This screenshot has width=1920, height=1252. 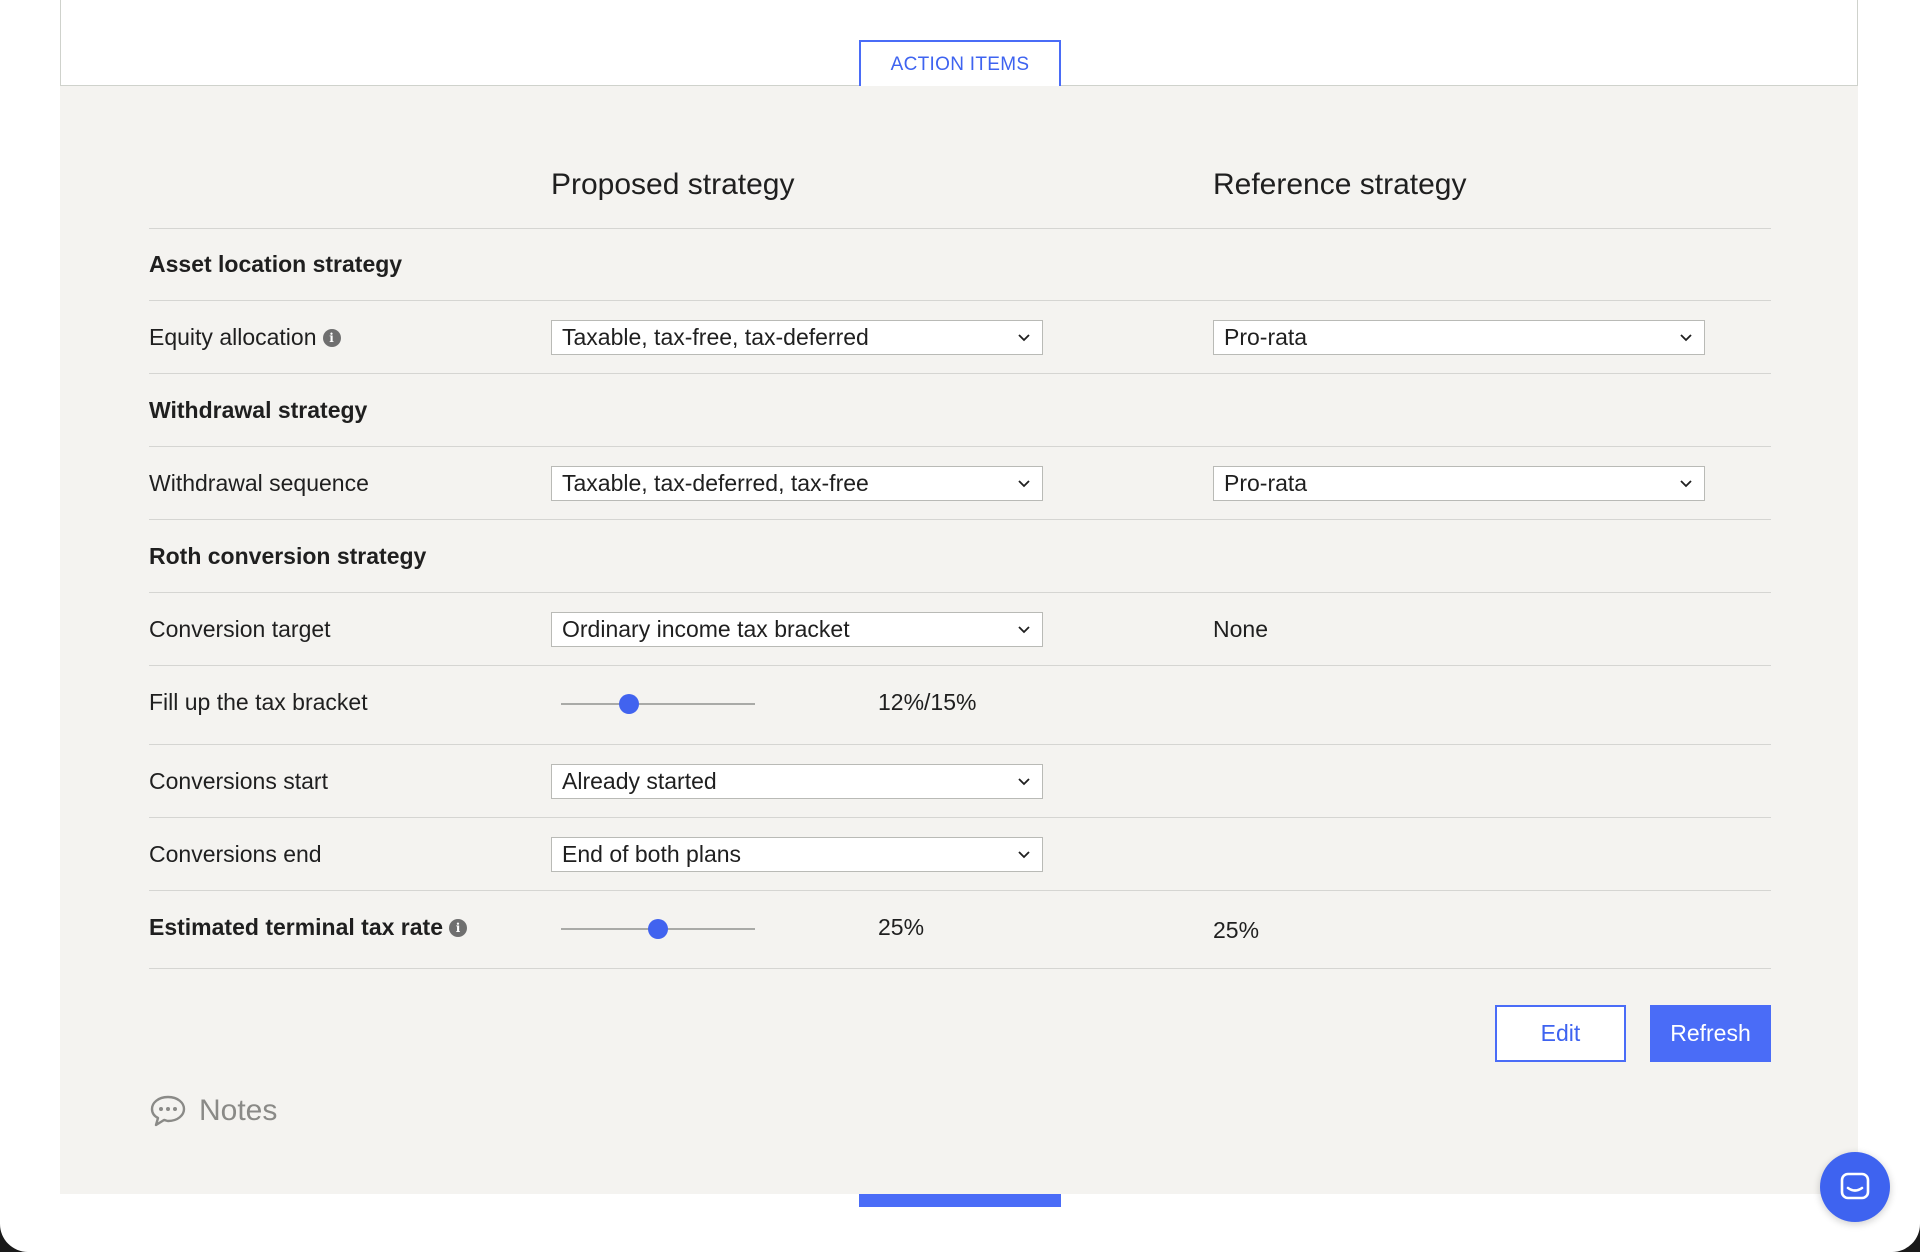 What do you see at coordinates (1459, 483) in the screenshot?
I see `withdrawal-sequence-reference-select: Pro-rata` at bounding box center [1459, 483].